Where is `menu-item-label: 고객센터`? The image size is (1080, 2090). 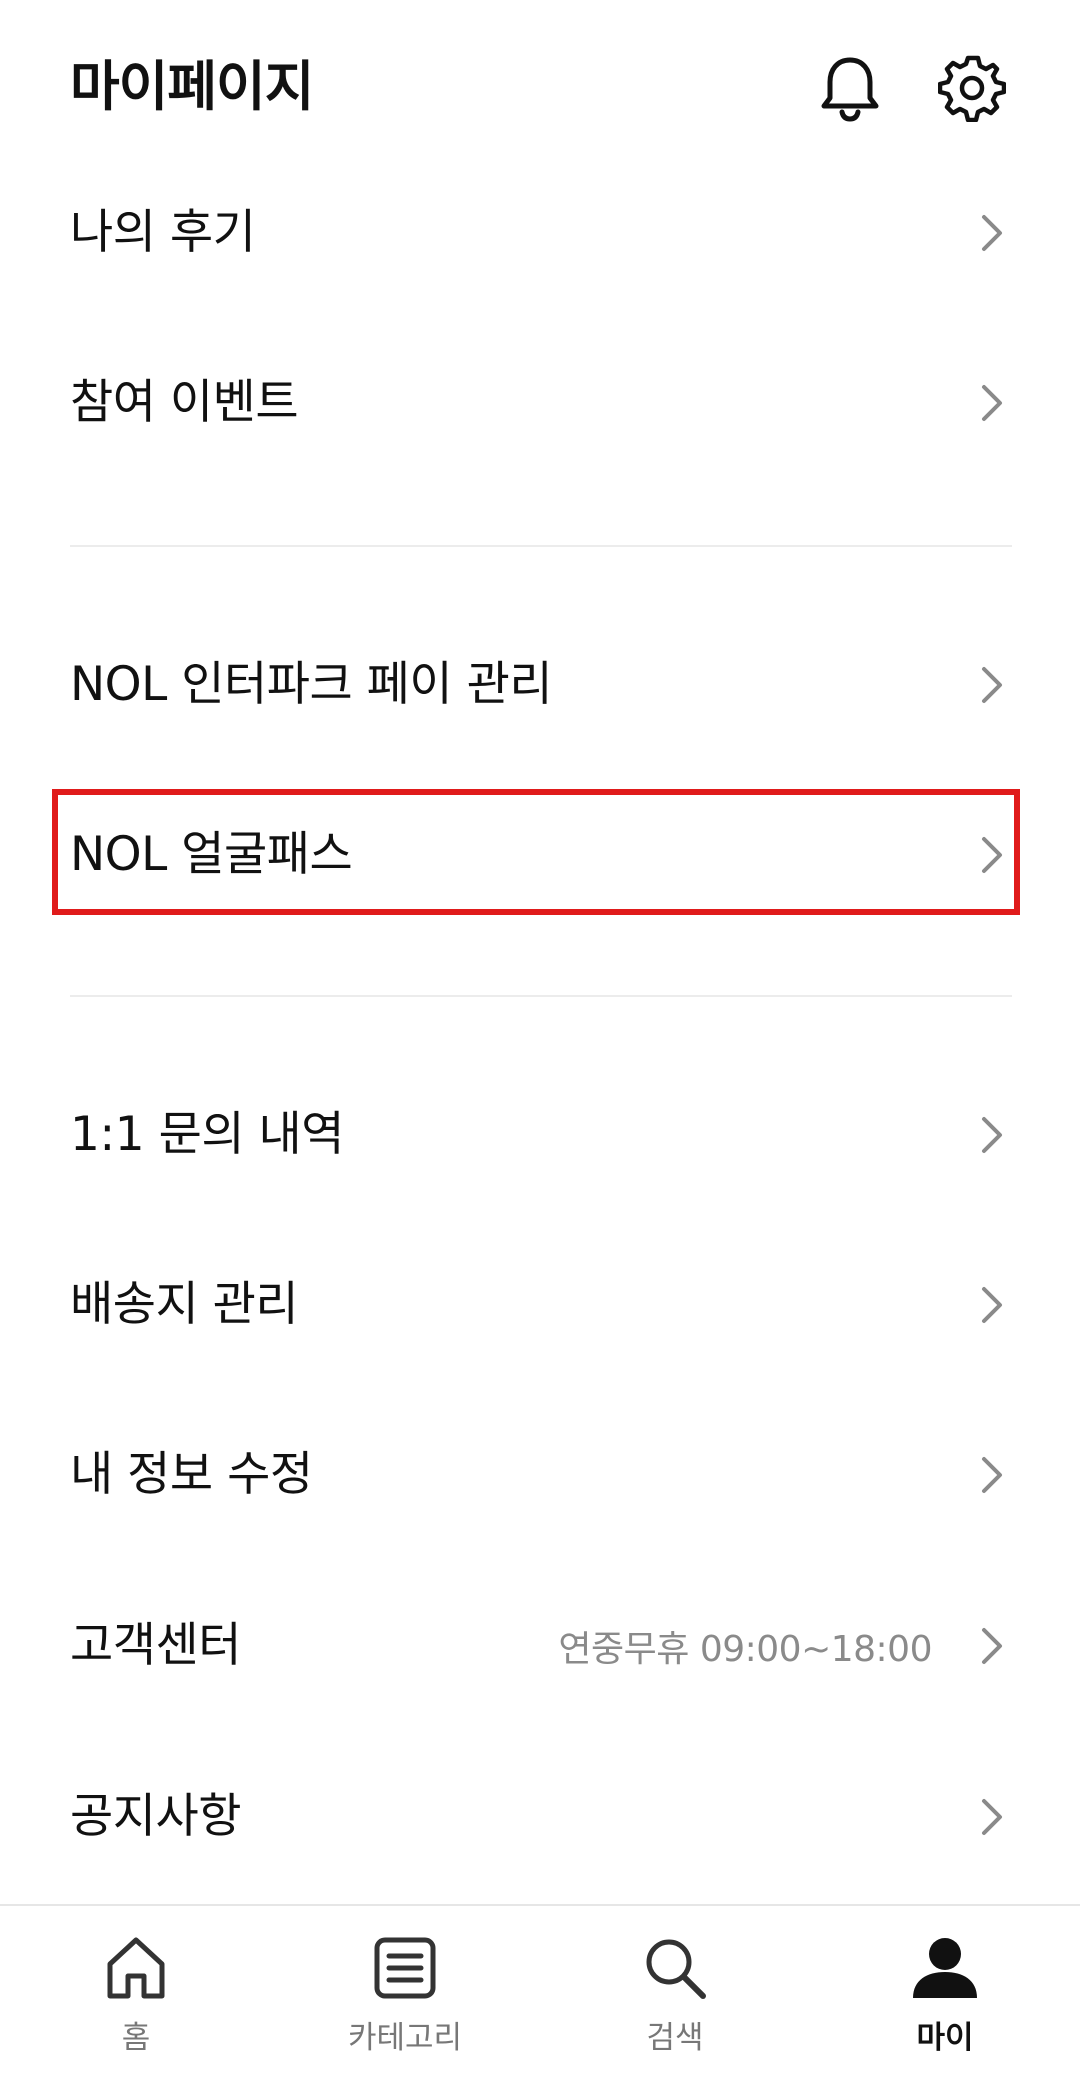 menu-item-label: 고객센터 is located at coordinates (155, 1645).